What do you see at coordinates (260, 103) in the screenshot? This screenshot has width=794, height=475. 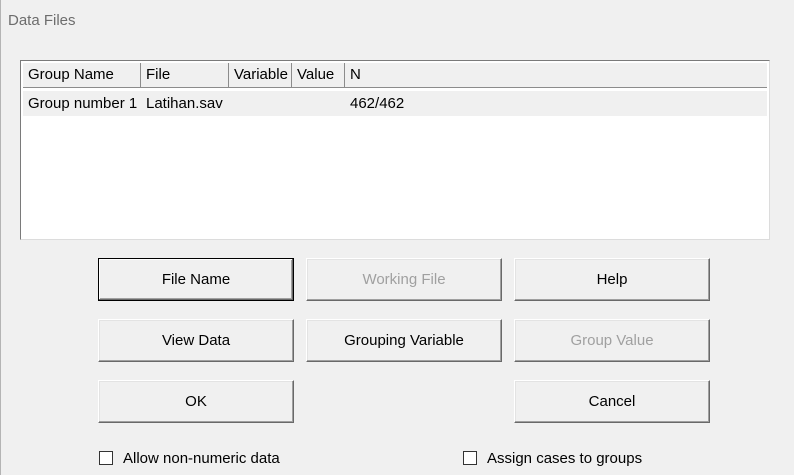 I see `cell-variable` at bounding box center [260, 103].